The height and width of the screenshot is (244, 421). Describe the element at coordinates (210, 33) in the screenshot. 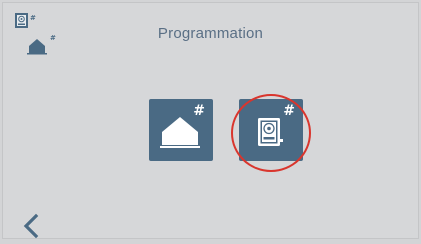

I see `page-title: Programmation` at that location.